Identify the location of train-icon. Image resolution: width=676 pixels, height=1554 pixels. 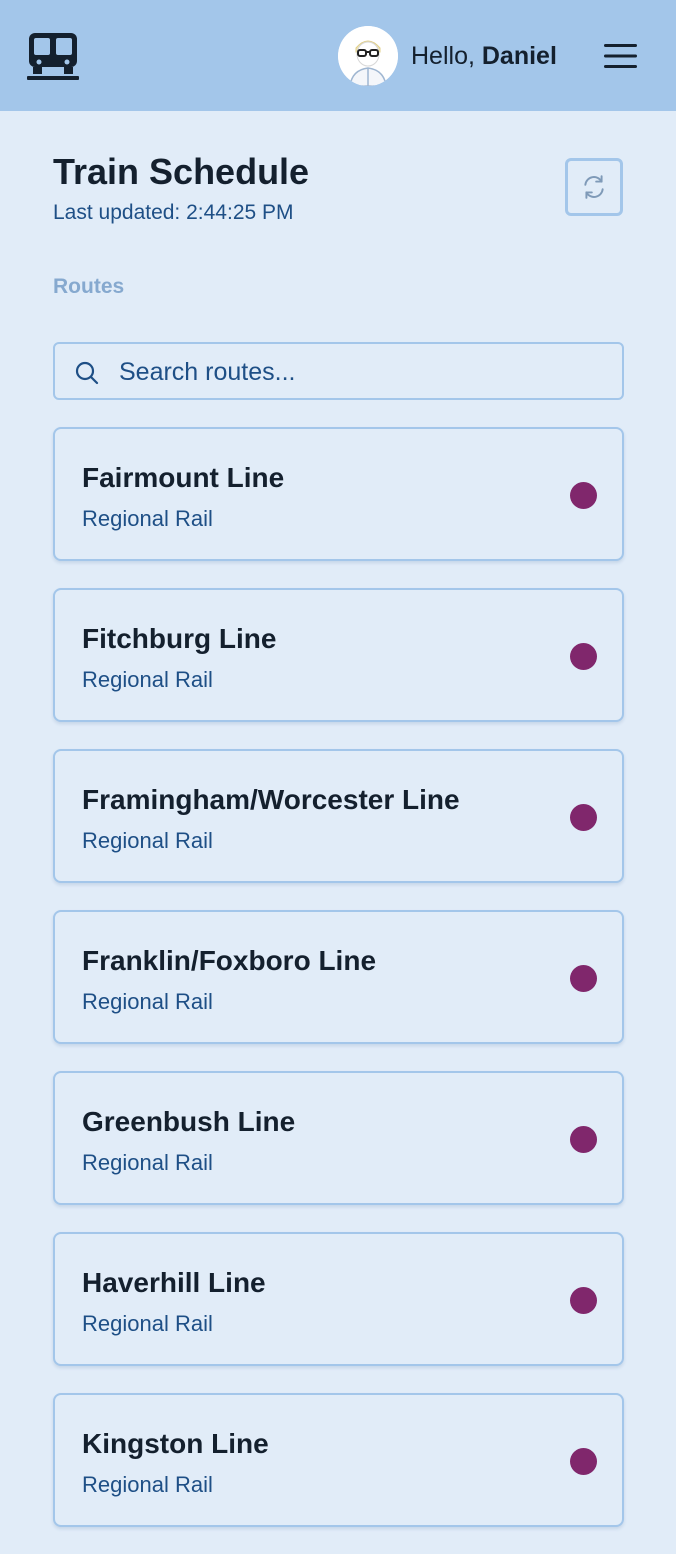
(53, 56).